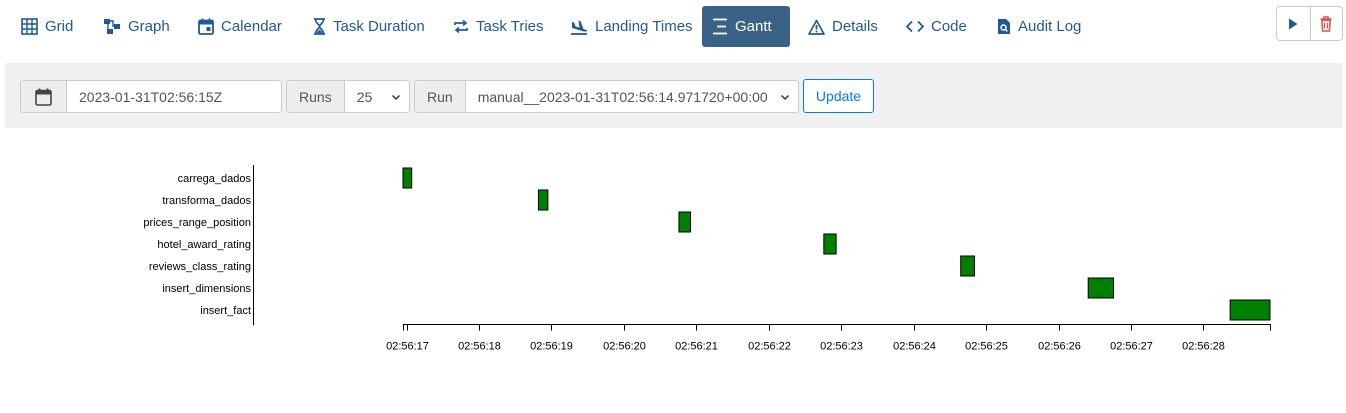  Describe the element at coordinates (407, 347) in the screenshot. I see `x-tick-label: 02:56:17` at that location.